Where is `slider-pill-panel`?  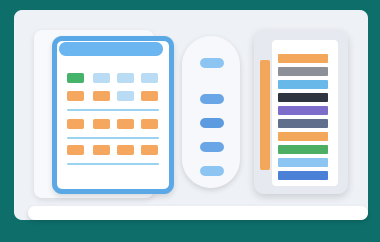 slider-pill-panel is located at coordinates (211, 112).